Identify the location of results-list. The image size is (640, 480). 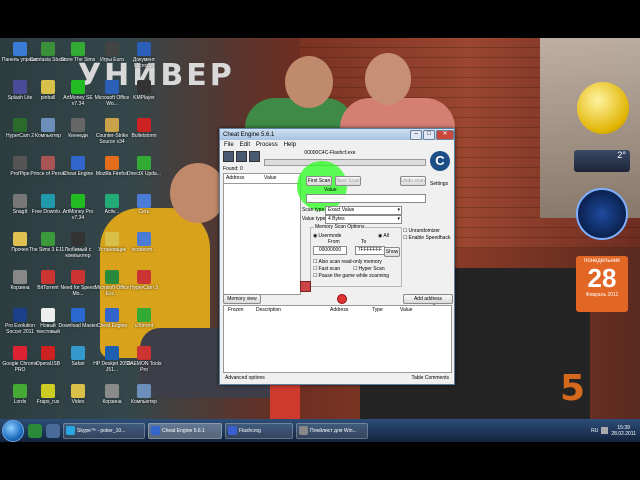
(262, 239).